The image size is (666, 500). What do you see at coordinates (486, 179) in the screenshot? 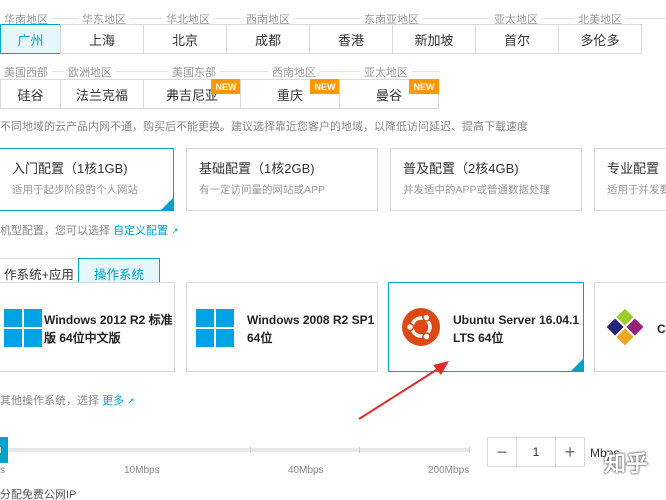
I see `config-card-standard: 普及配置（2核4GB) 并发适中的APP或普通数据处理` at bounding box center [486, 179].